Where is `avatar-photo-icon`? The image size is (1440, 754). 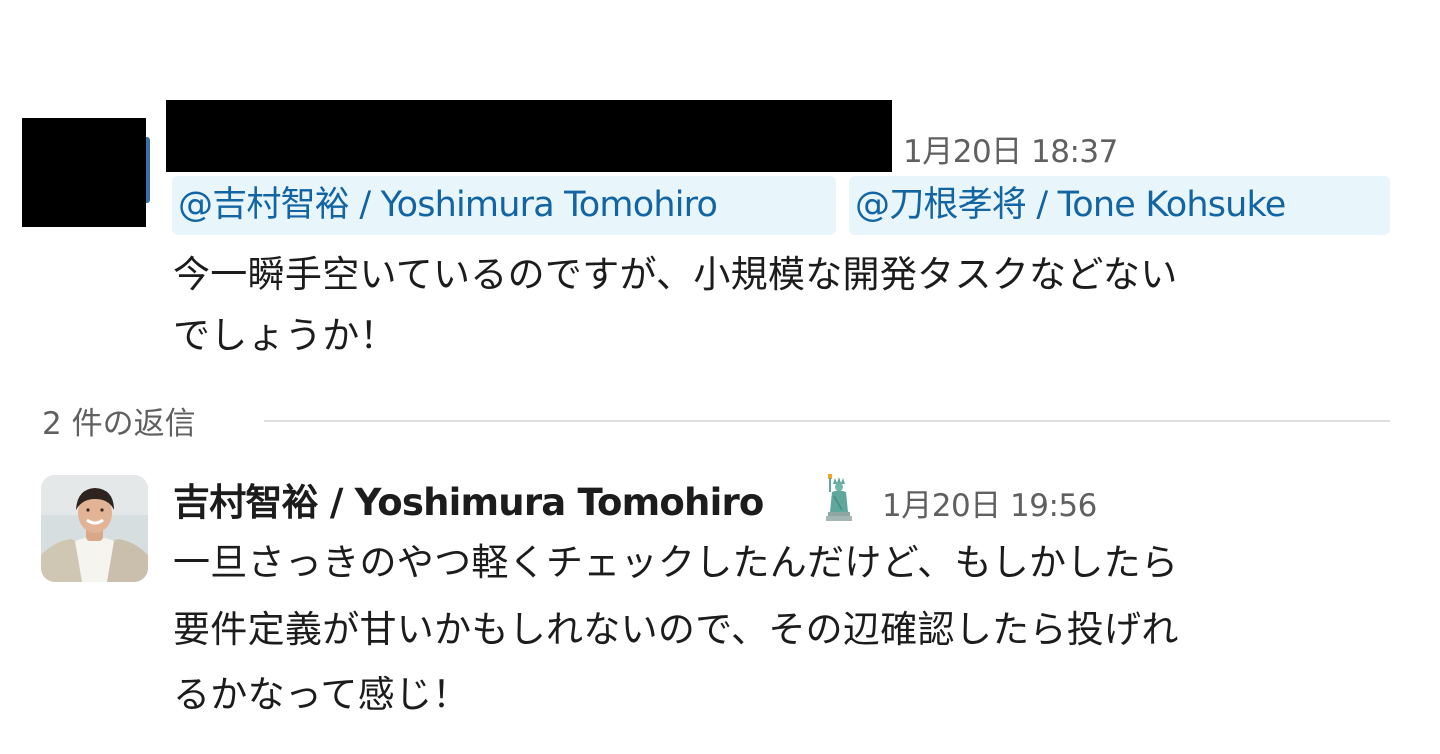
avatar-photo-icon is located at coordinates (94, 528).